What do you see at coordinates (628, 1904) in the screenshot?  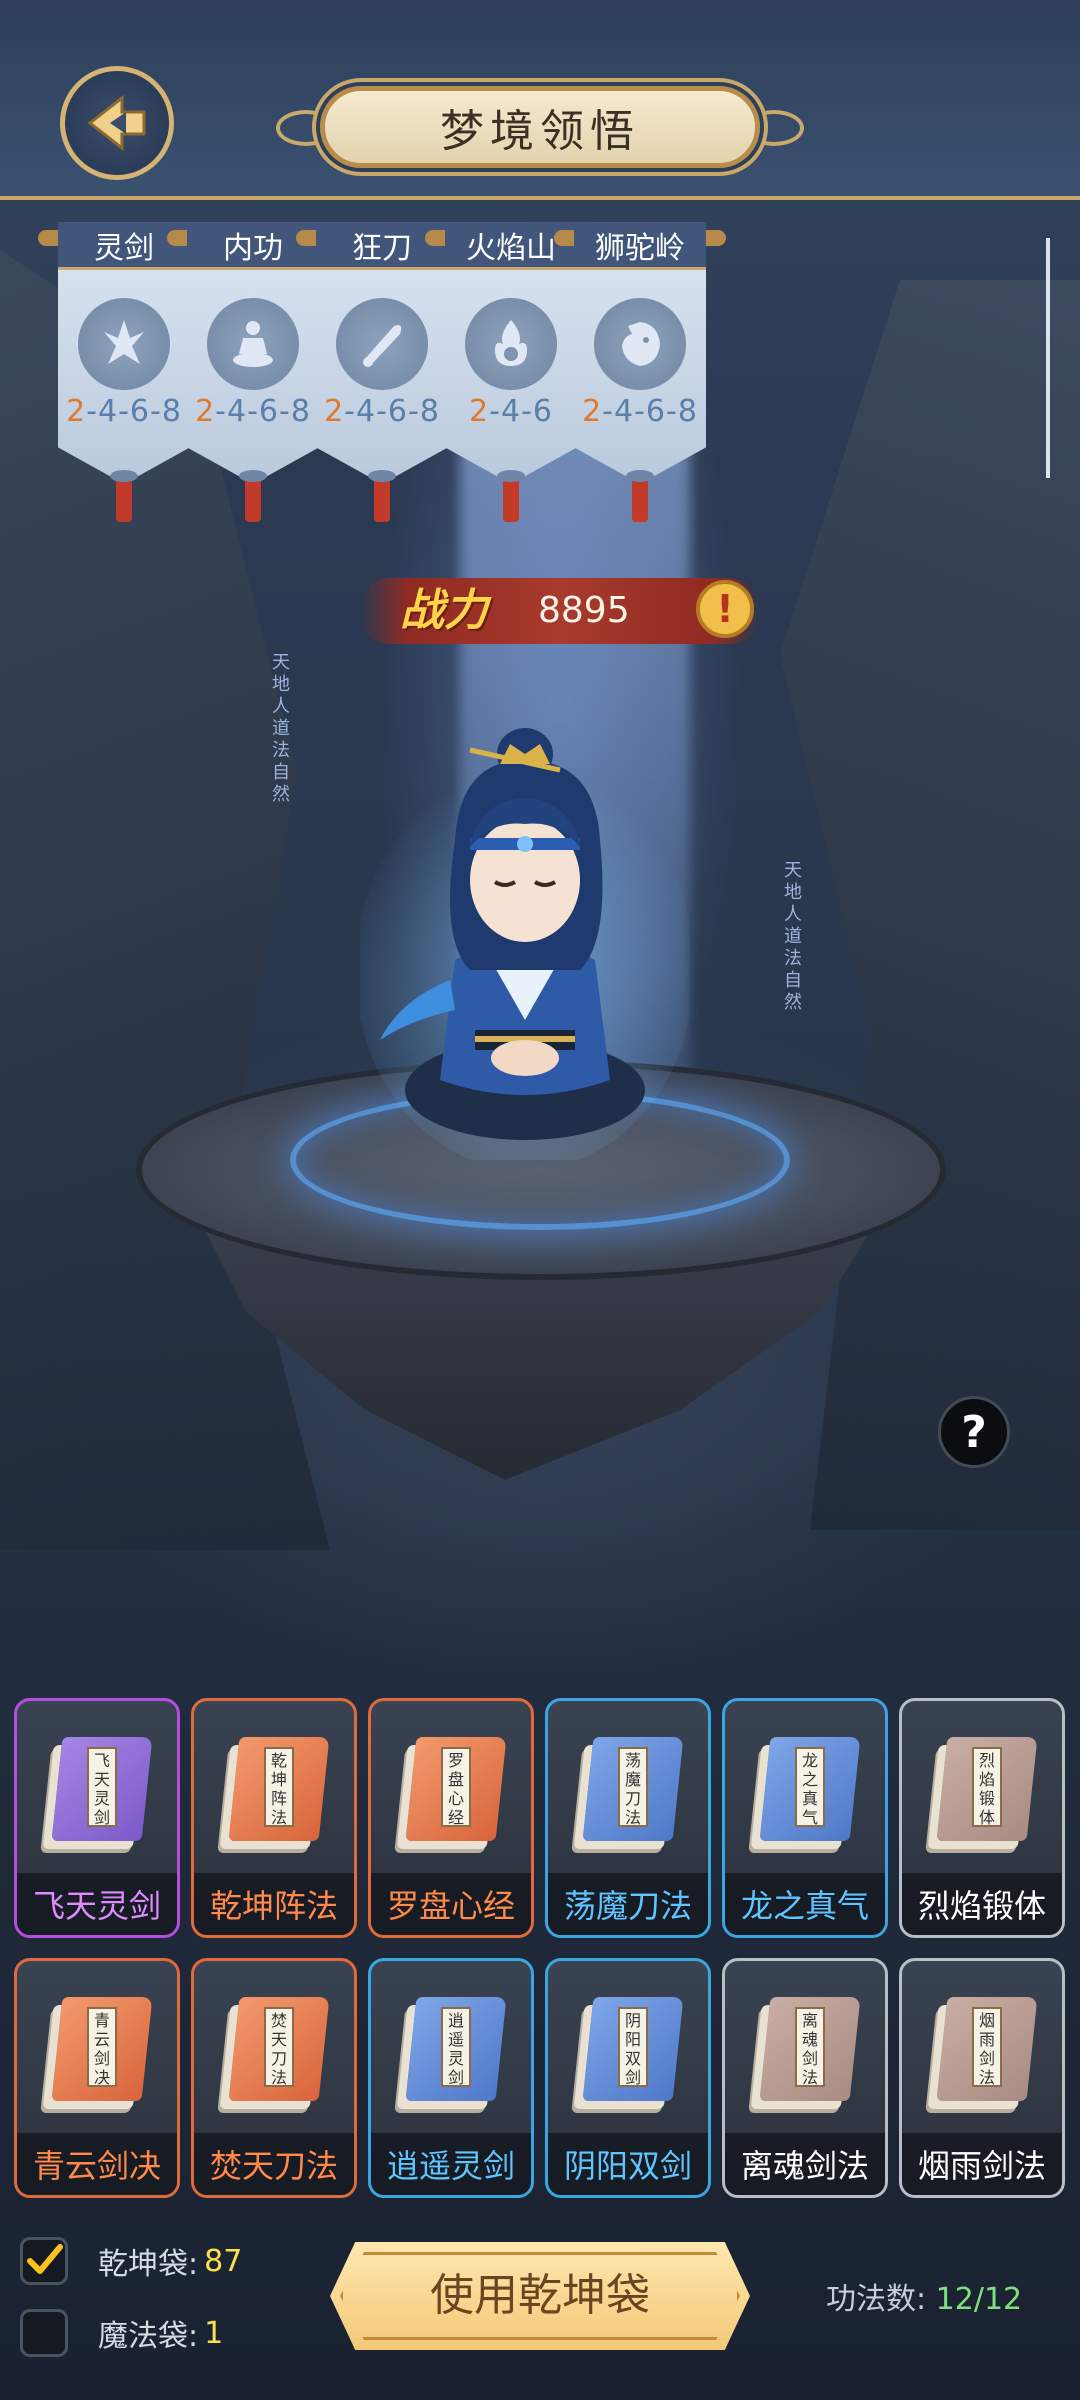 I see `skill-name: 荡魔刀法` at bounding box center [628, 1904].